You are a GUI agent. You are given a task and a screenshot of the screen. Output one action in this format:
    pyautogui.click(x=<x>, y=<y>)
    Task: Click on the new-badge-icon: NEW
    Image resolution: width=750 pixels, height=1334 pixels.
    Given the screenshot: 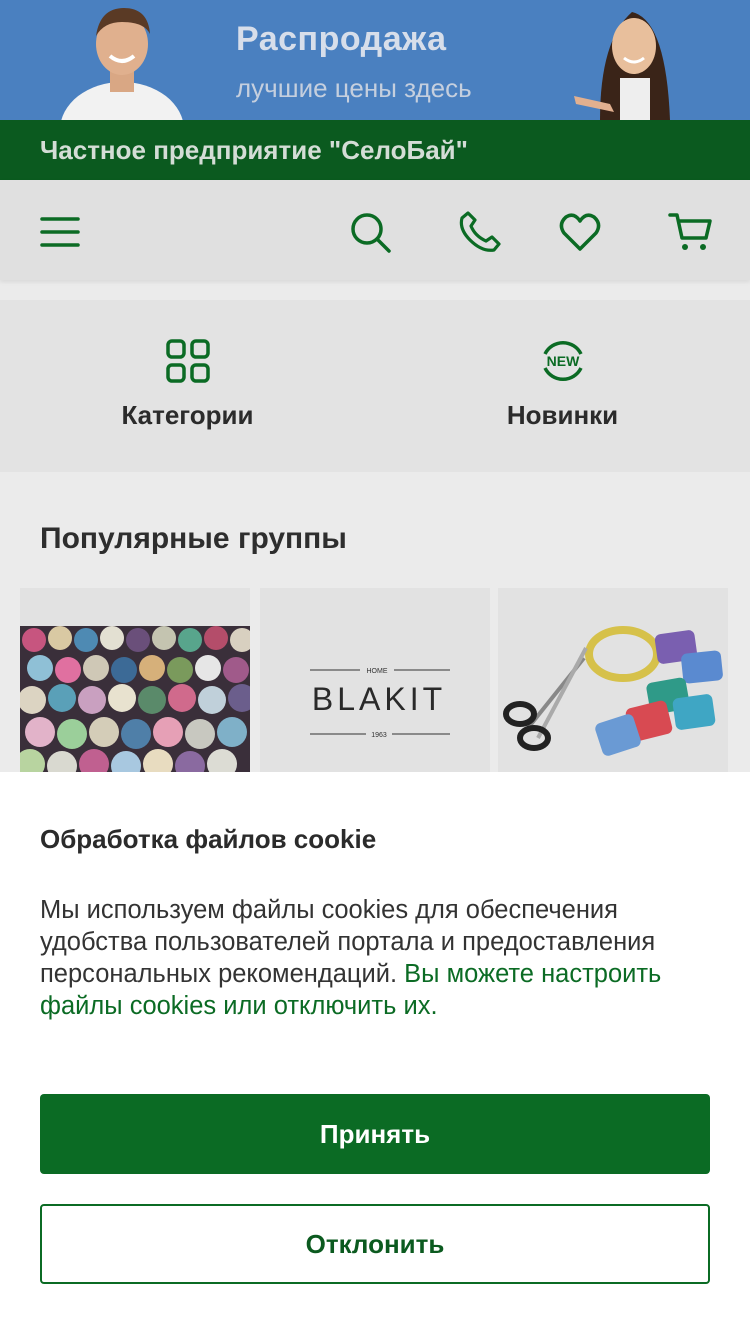 What is the action you would take?
    pyautogui.click(x=563, y=361)
    